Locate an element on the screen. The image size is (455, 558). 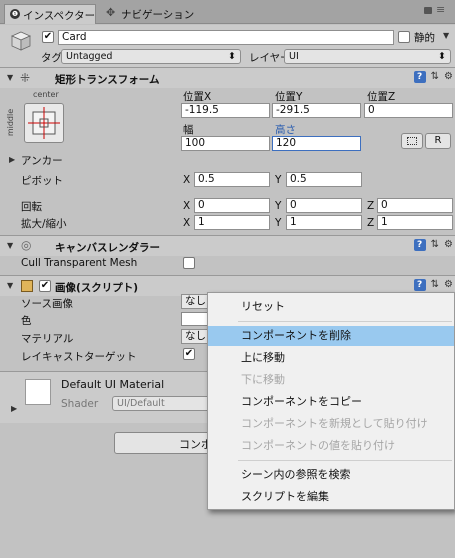
source-image-label: ソース画像 is located at coordinates (47, 304).